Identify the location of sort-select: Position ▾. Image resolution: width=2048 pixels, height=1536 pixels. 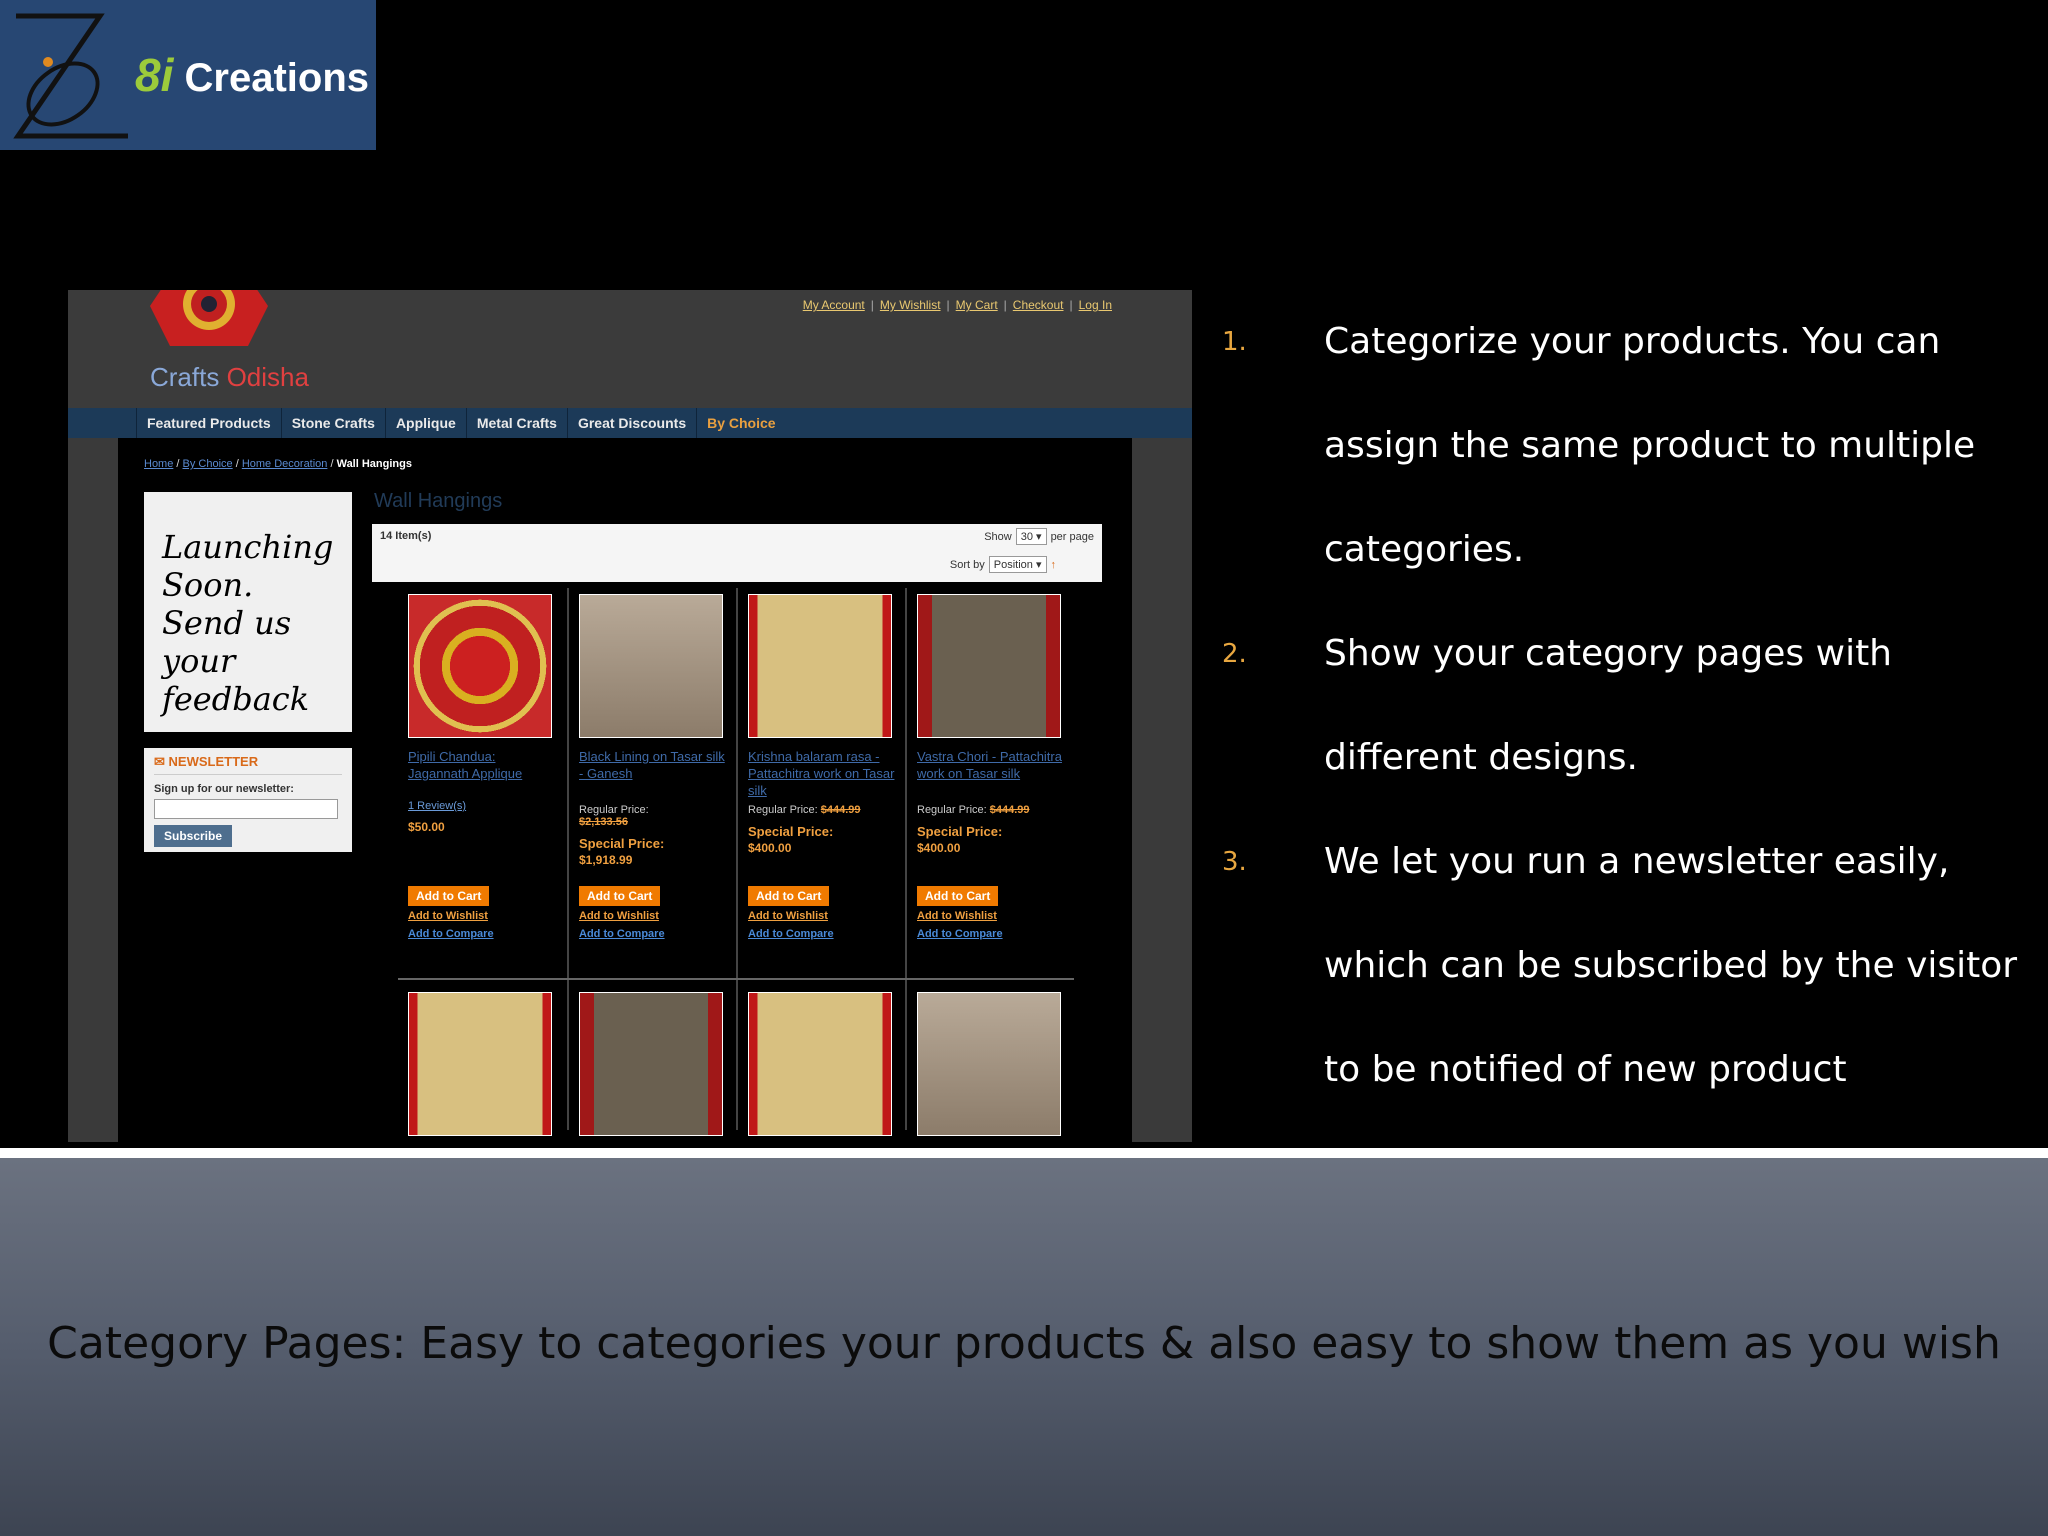
(1017, 564).